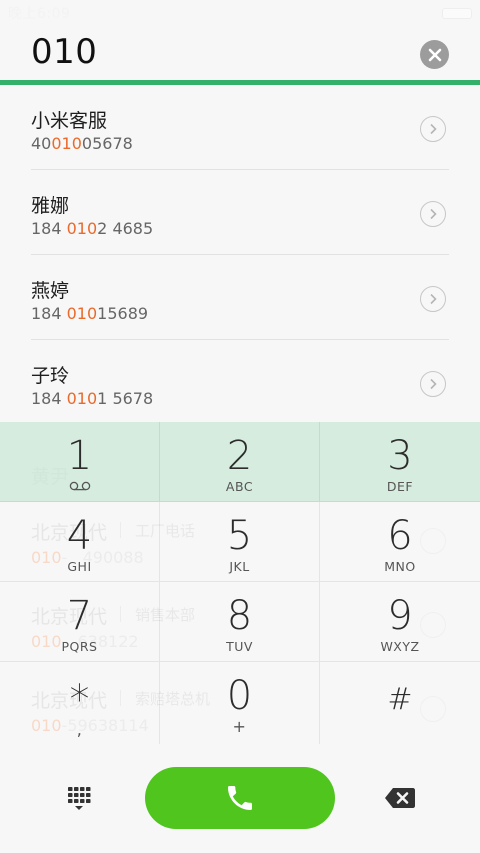 Image resolution: width=480 pixels, height=853 pixels. What do you see at coordinates (79, 700) in the screenshot?
I see `key-digit: *` at bounding box center [79, 700].